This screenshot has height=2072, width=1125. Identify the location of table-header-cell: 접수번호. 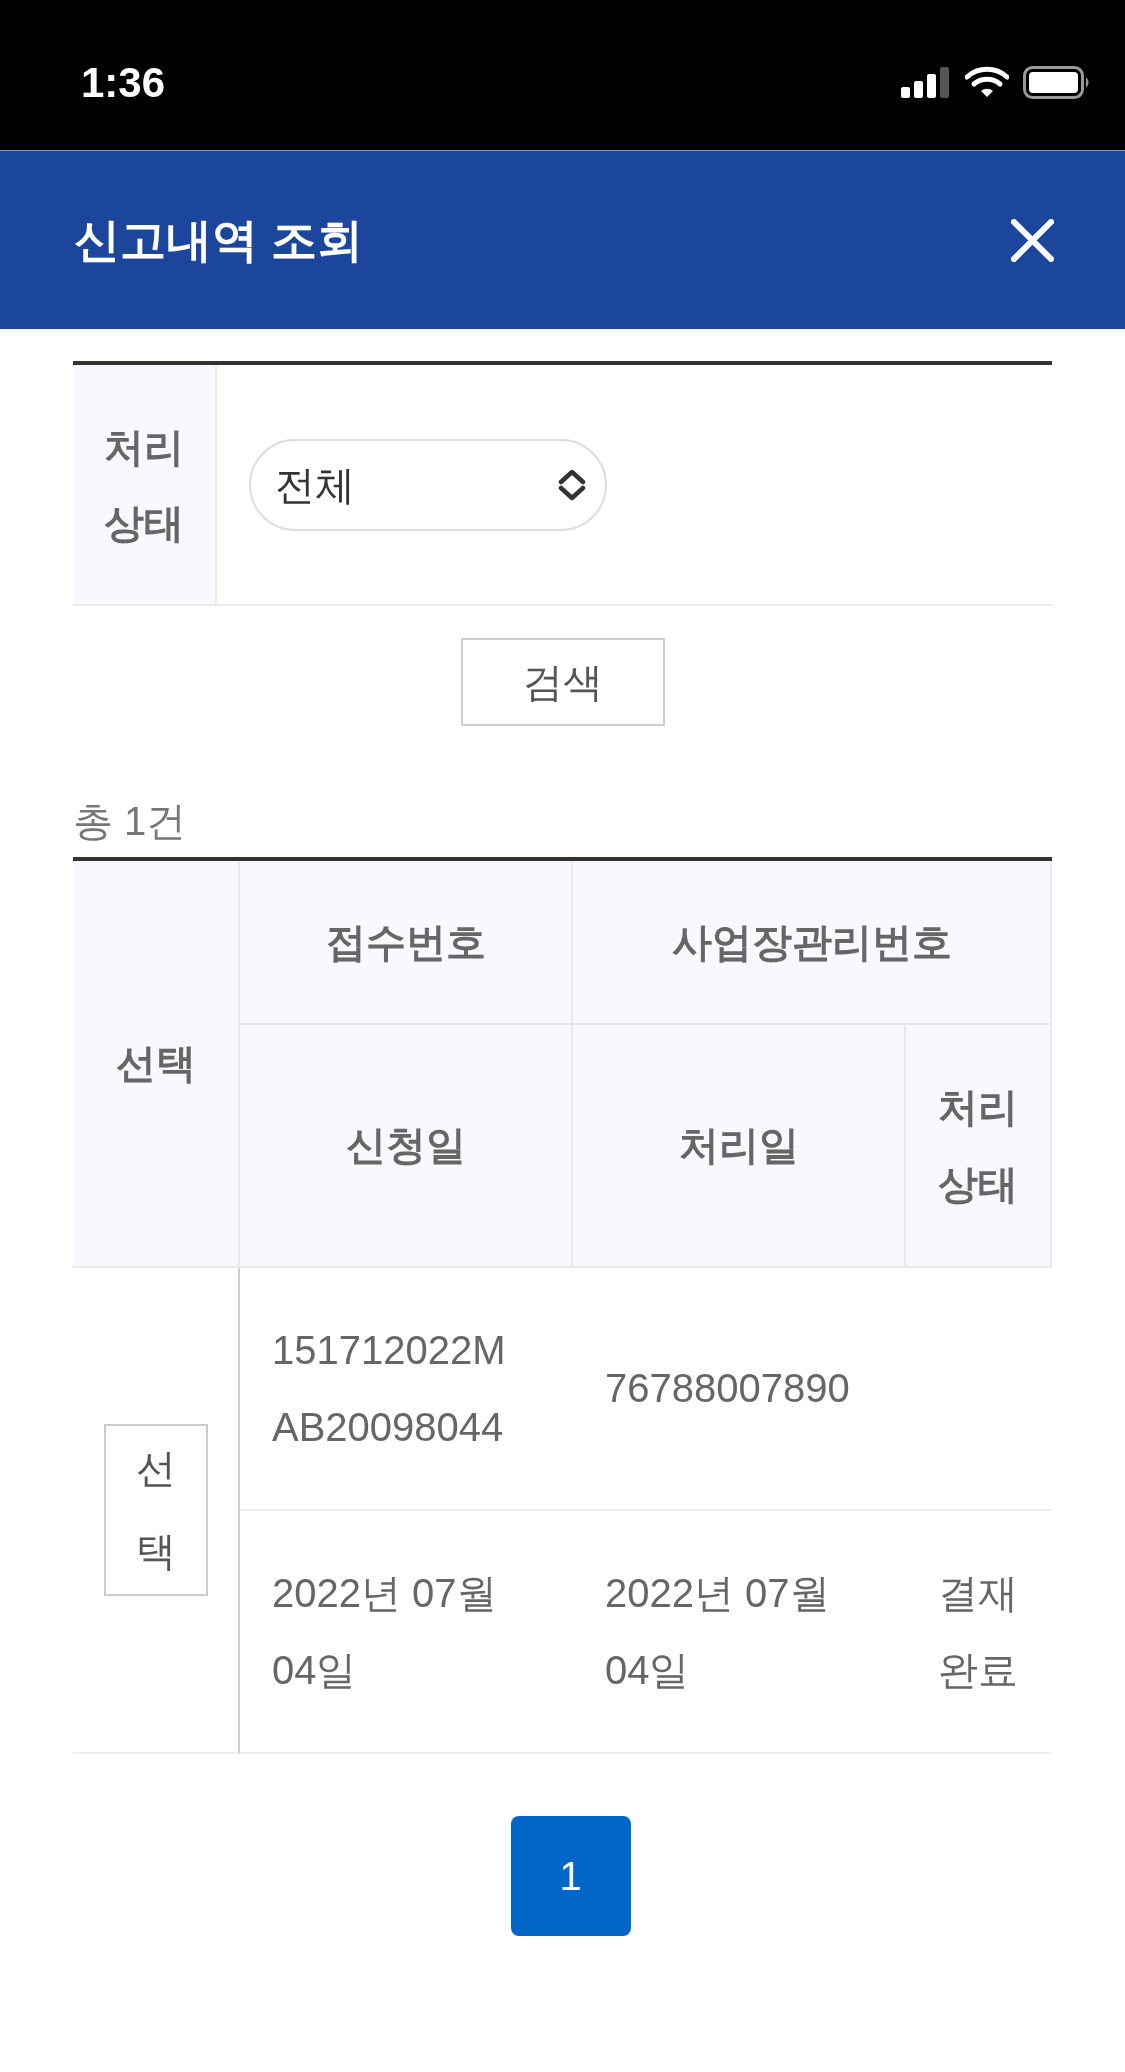
(406, 943).